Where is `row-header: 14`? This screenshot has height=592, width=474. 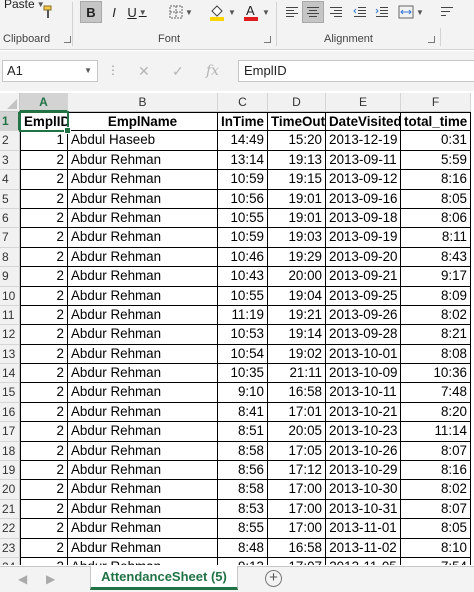 row-header: 14 is located at coordinates (10, 374).